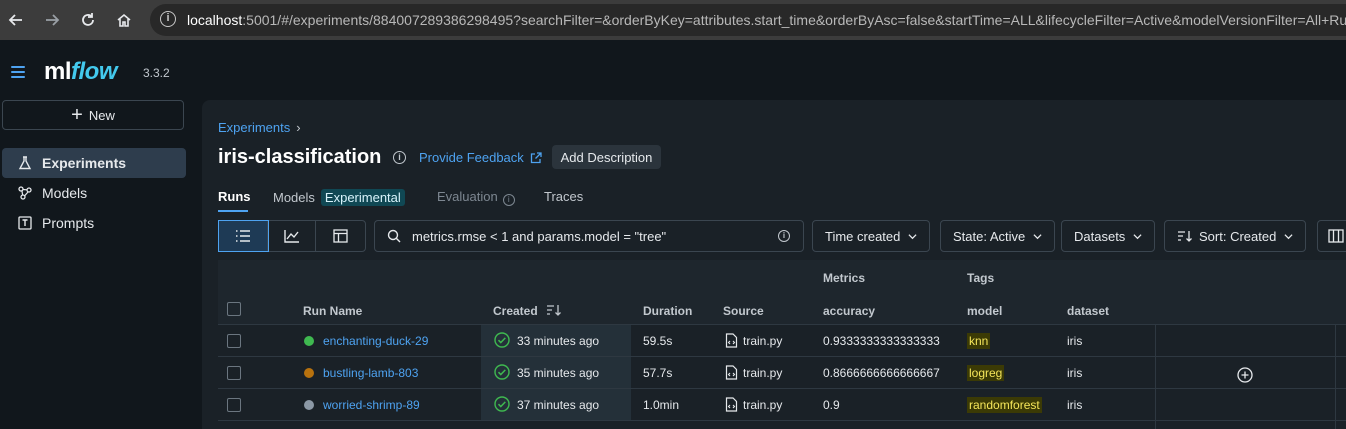 Image resolution: width=1346 pixels, height=429 pixels. What do you see at coordinates (831, 405) in the screenshot?
I see `accuracy-value: 0.9` at bounding box center [831, 405].